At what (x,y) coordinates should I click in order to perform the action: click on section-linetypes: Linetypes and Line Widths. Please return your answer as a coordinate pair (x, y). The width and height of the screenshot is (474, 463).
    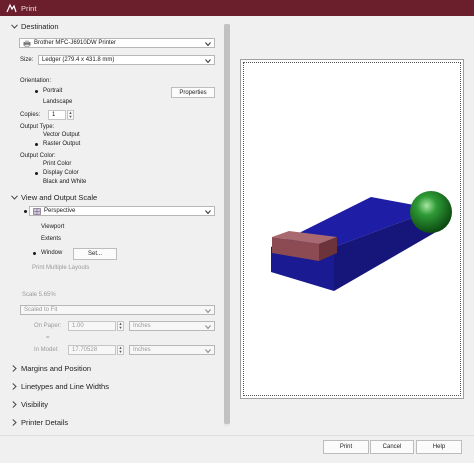
    Looking at the image, I should click on (59, 386).